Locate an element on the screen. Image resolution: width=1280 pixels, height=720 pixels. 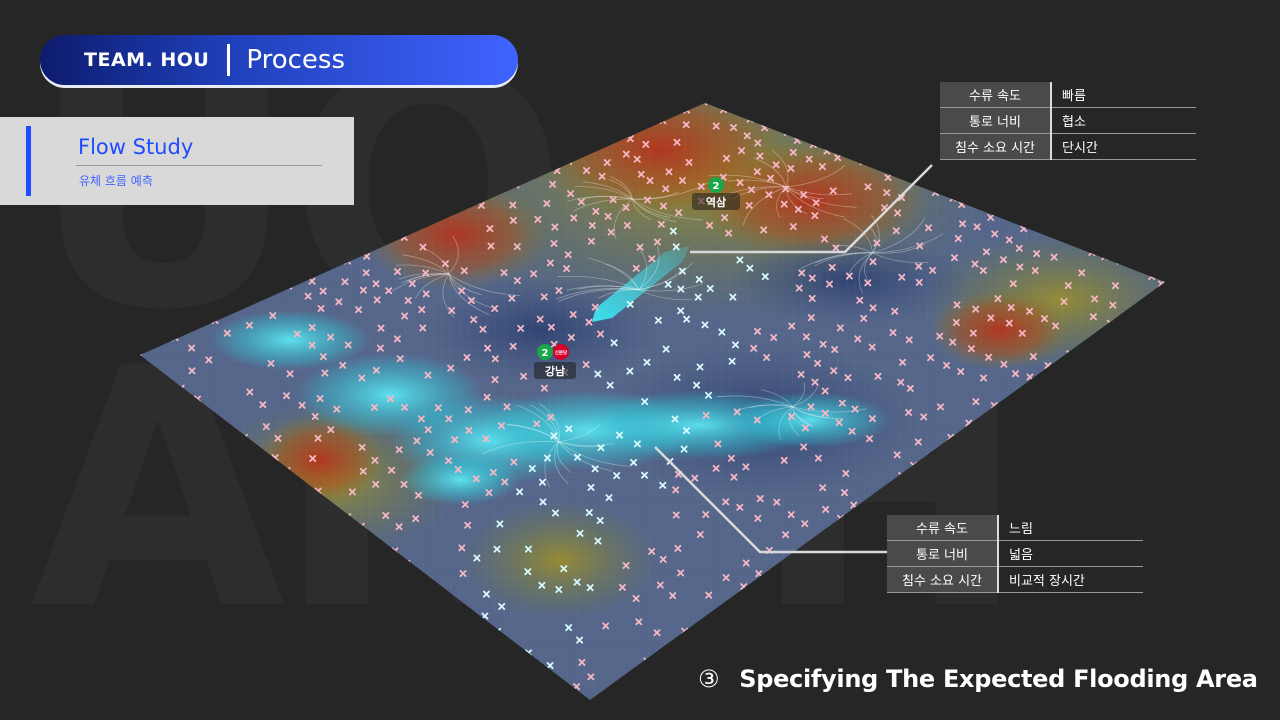
table-row: 통로 너비 협소 is located at coordinates (1068, 120).